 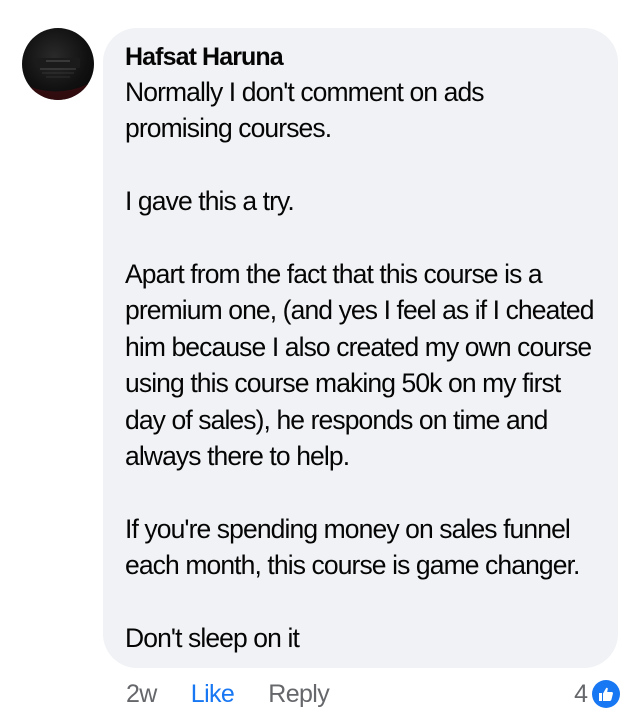 I want to click on like-icon, so click(x=606, y=694).